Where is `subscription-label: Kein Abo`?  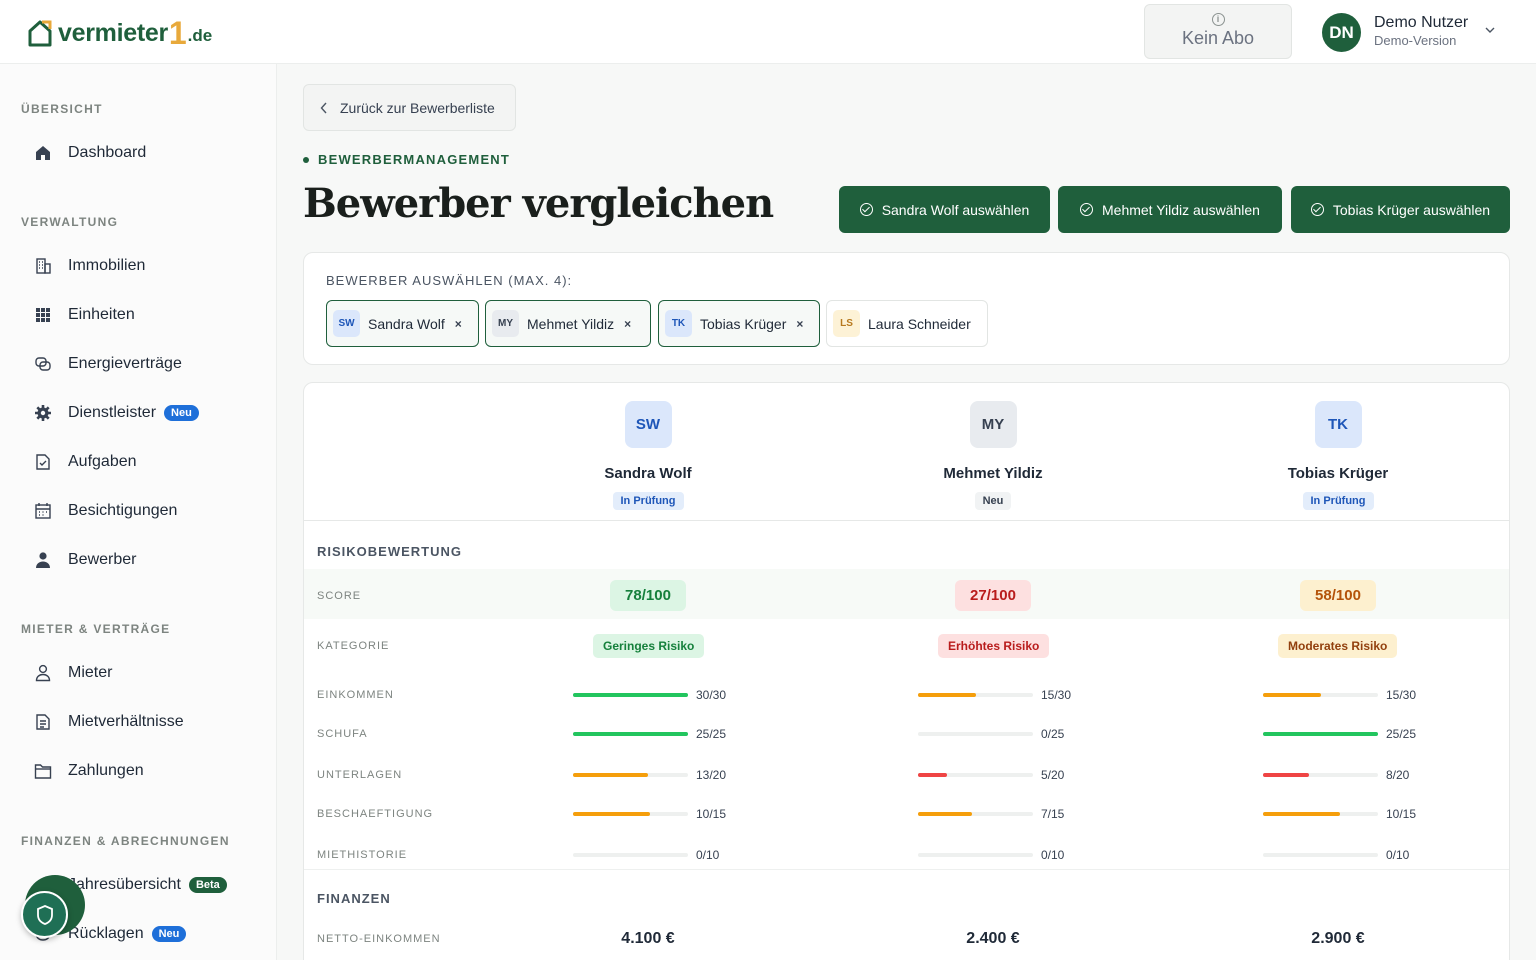 subscription-label: Kein Abo is located at coordinates (1218, 38).